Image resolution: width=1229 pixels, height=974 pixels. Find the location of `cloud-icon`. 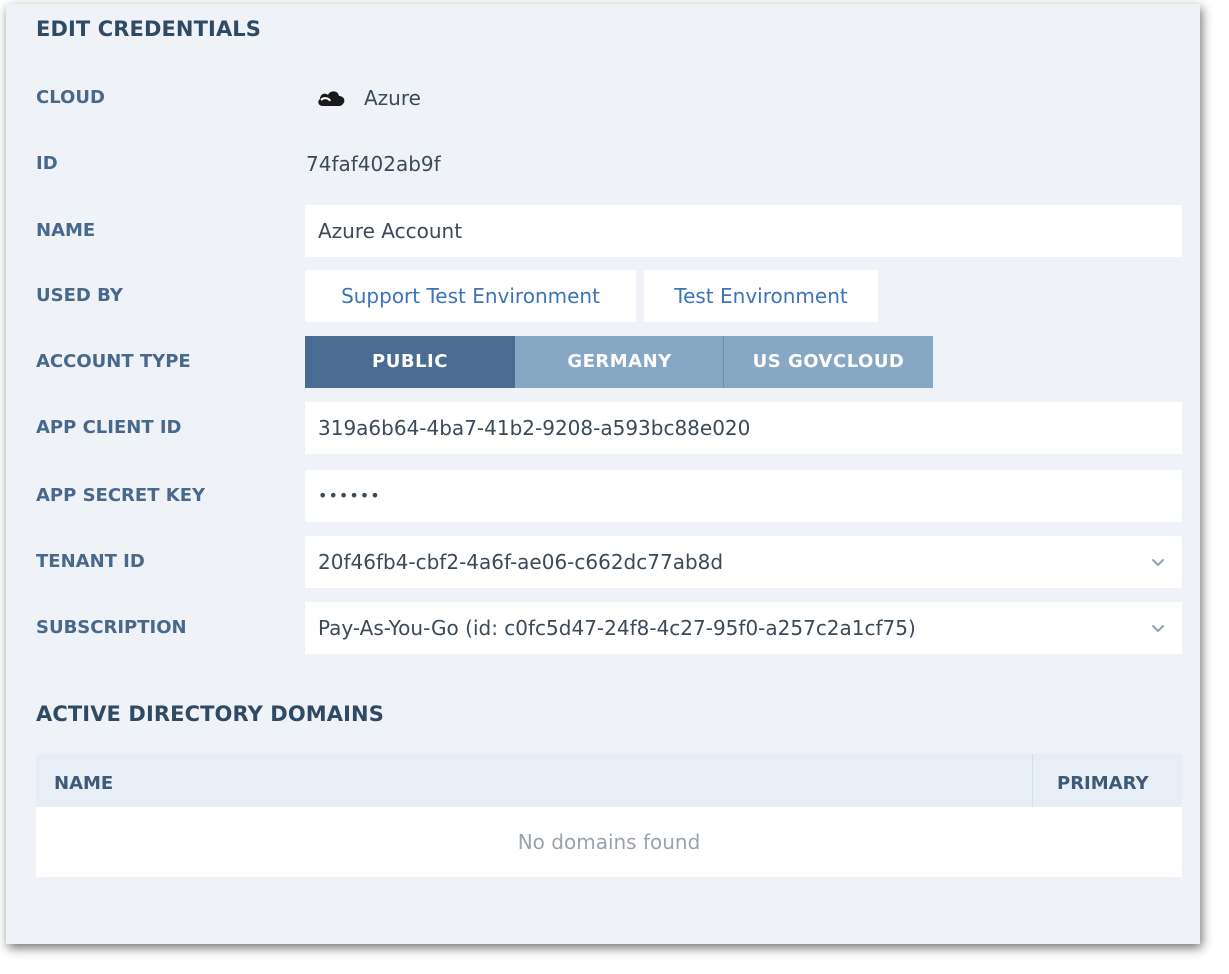

cloud-icon is located at coordinates (331, 98).